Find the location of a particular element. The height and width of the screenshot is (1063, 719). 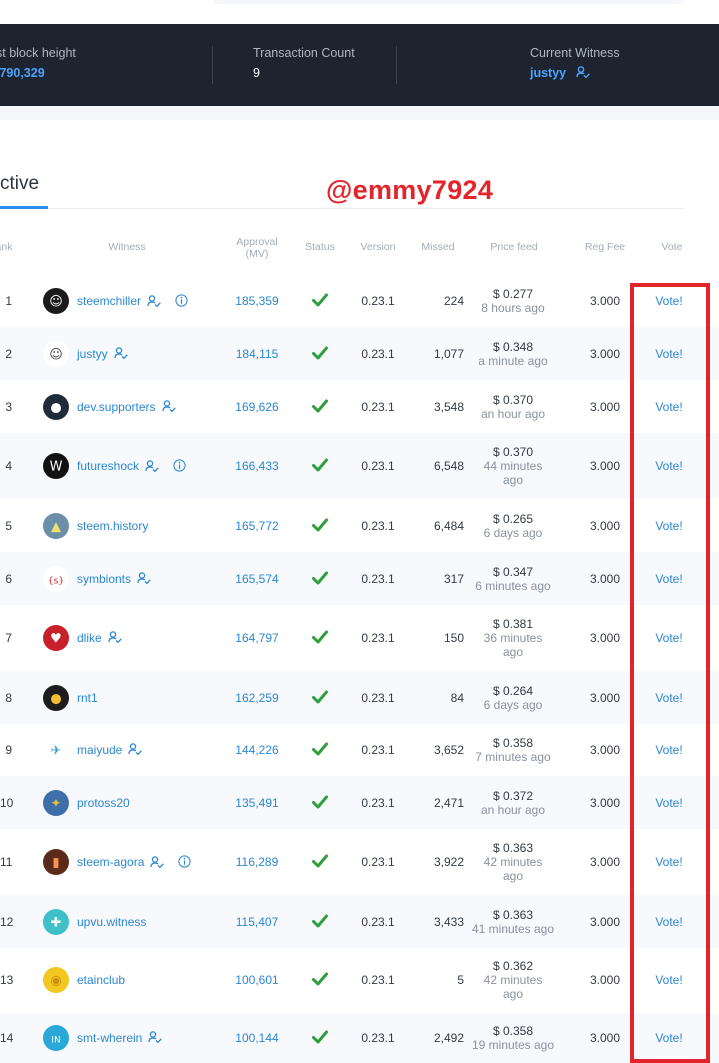

col-header-approval: Approval (MV) is located at coordinates (257, 248).